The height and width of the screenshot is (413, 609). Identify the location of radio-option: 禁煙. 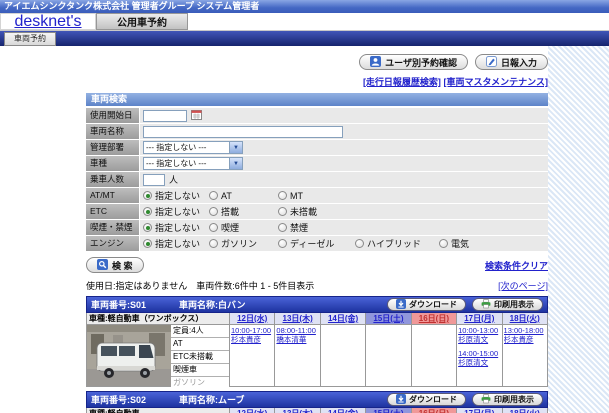
(314, 227).